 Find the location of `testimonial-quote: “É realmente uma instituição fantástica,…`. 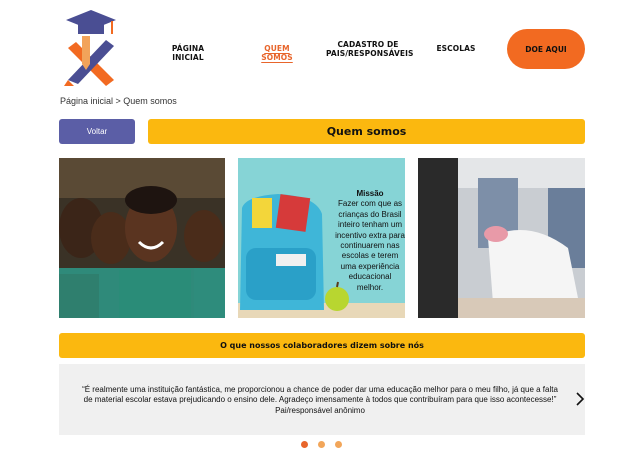

testimonial-quote: “É realmente uma instituição fantástica,… is located at coordinates (320, 395).